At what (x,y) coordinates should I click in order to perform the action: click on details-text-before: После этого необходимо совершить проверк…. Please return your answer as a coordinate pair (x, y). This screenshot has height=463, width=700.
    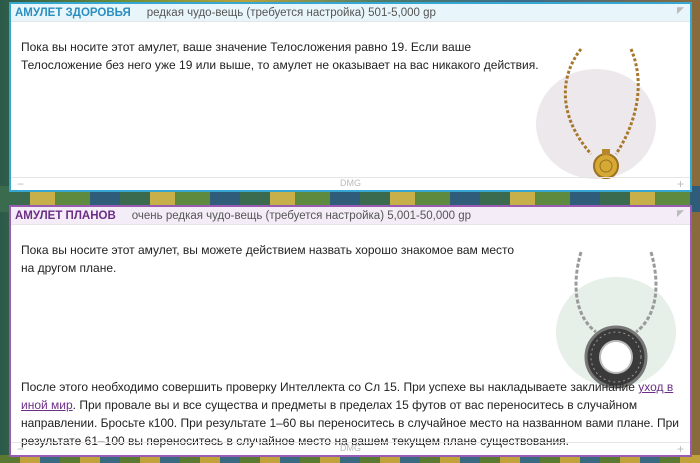
    Looking at the image, I should click on (330, 387).